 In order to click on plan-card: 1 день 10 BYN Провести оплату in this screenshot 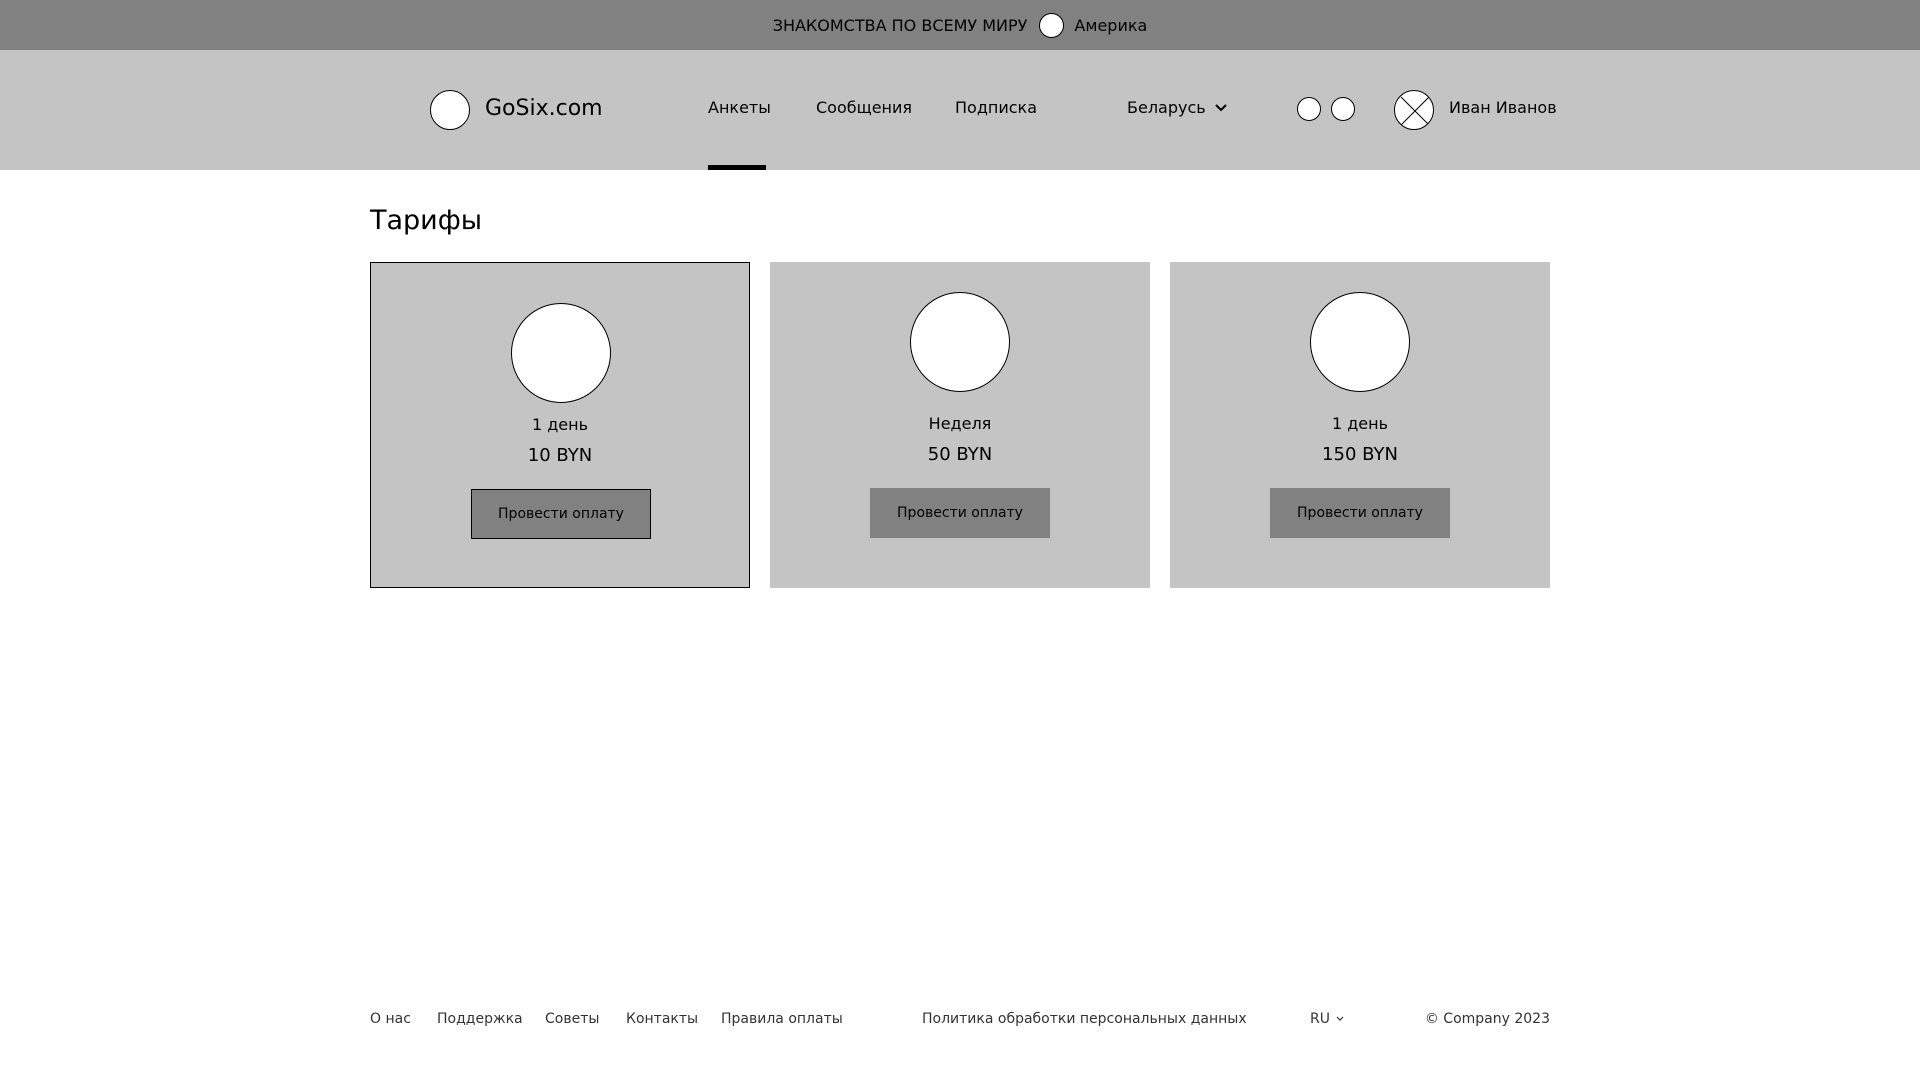, I will do `click(560, 425)`.